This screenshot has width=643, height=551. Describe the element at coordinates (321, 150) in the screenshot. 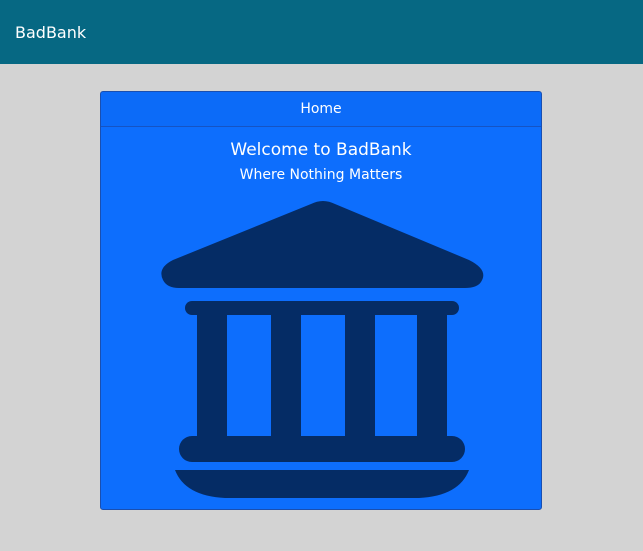

I see `card-title: Welcome to BadBank` at that location.